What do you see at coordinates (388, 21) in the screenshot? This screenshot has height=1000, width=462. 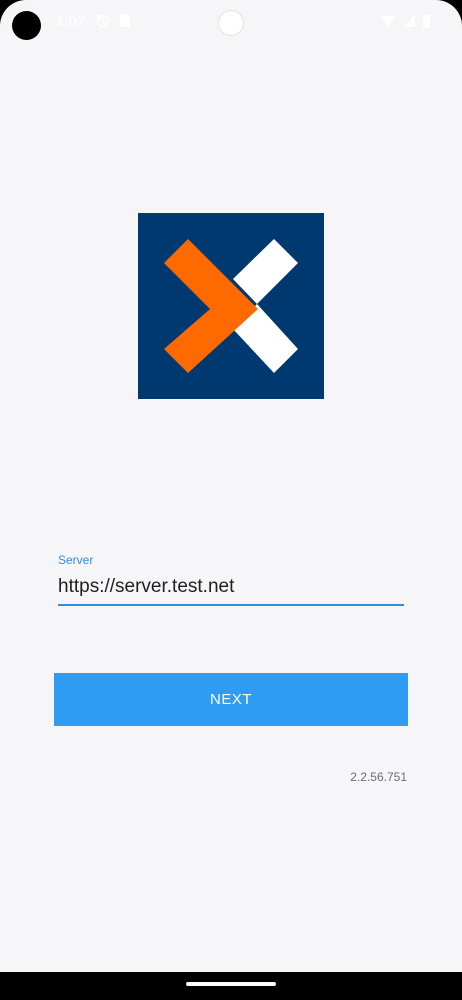 I see `wifi-icon` at bounding box center [388, 21].